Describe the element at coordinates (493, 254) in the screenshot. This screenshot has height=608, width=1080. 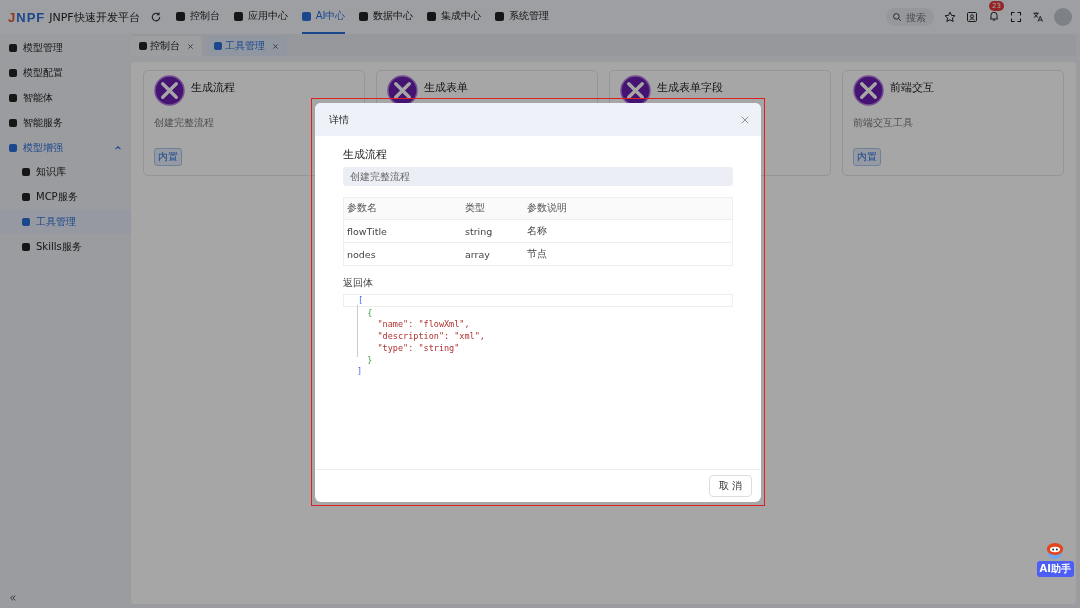
I see `table-cell: array` at that location.